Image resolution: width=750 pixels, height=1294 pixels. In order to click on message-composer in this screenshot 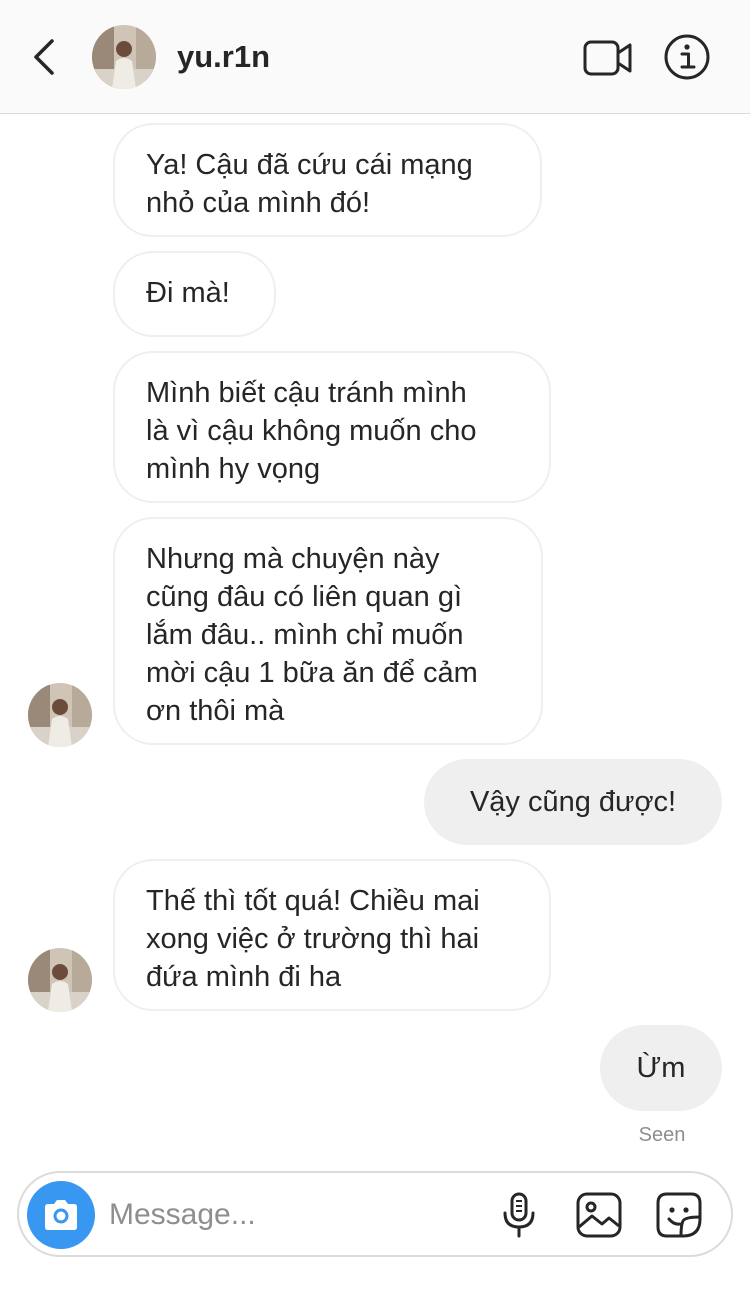, I will do `click(375, 1214)`.